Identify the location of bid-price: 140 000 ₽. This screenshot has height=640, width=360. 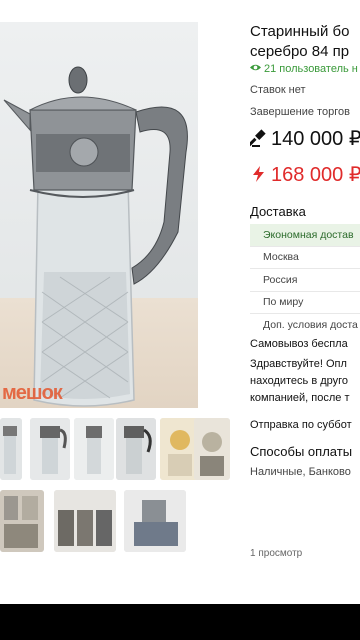
(305, 138).